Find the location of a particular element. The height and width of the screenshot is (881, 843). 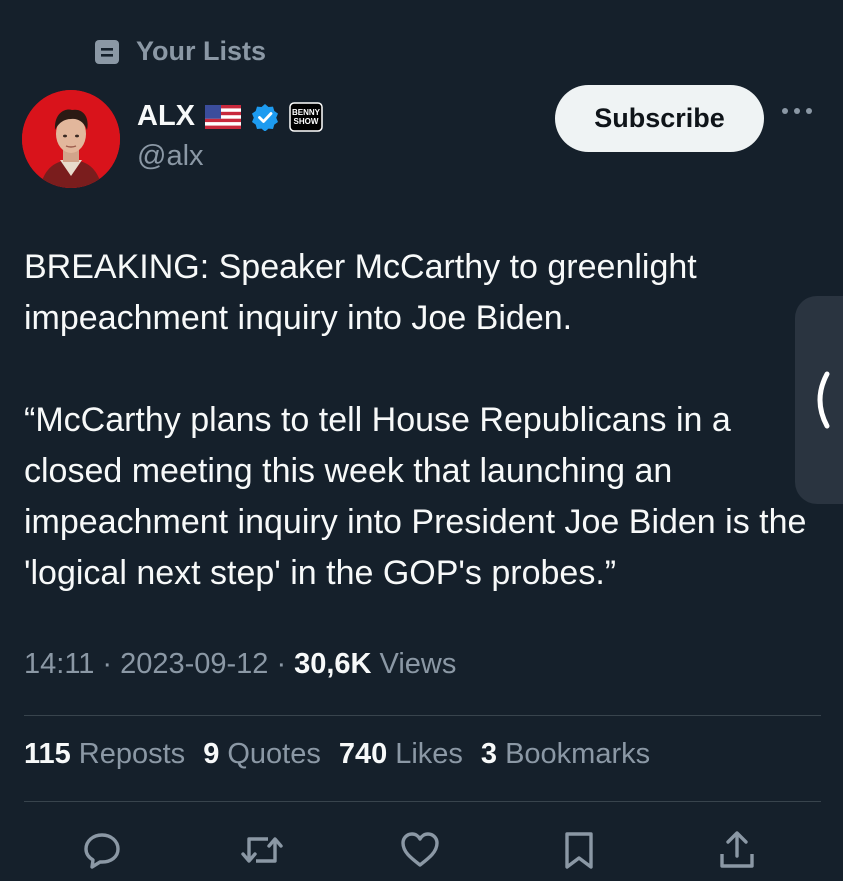

stat-count: 115 is located at coordinates (47, 754).